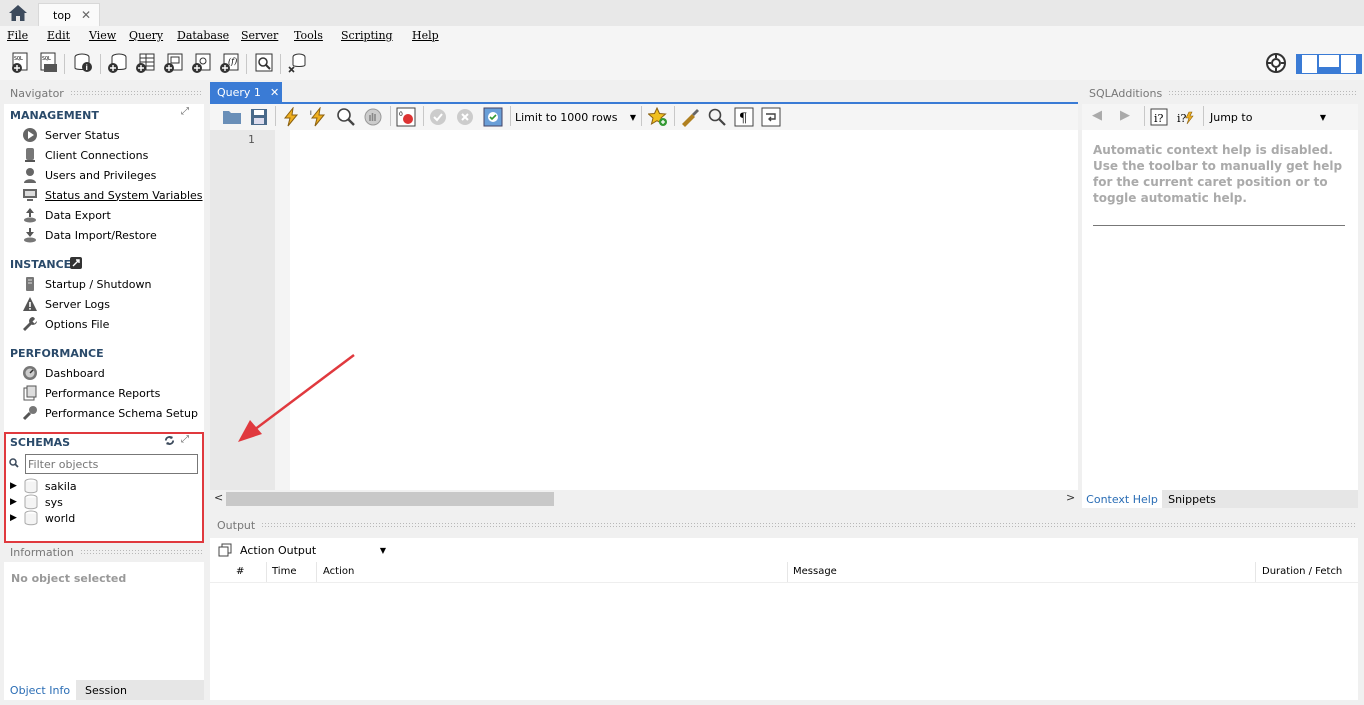  Describe the element at coordinates (118, 63) in the screenshot. I see `create-schema-icon` at that location.